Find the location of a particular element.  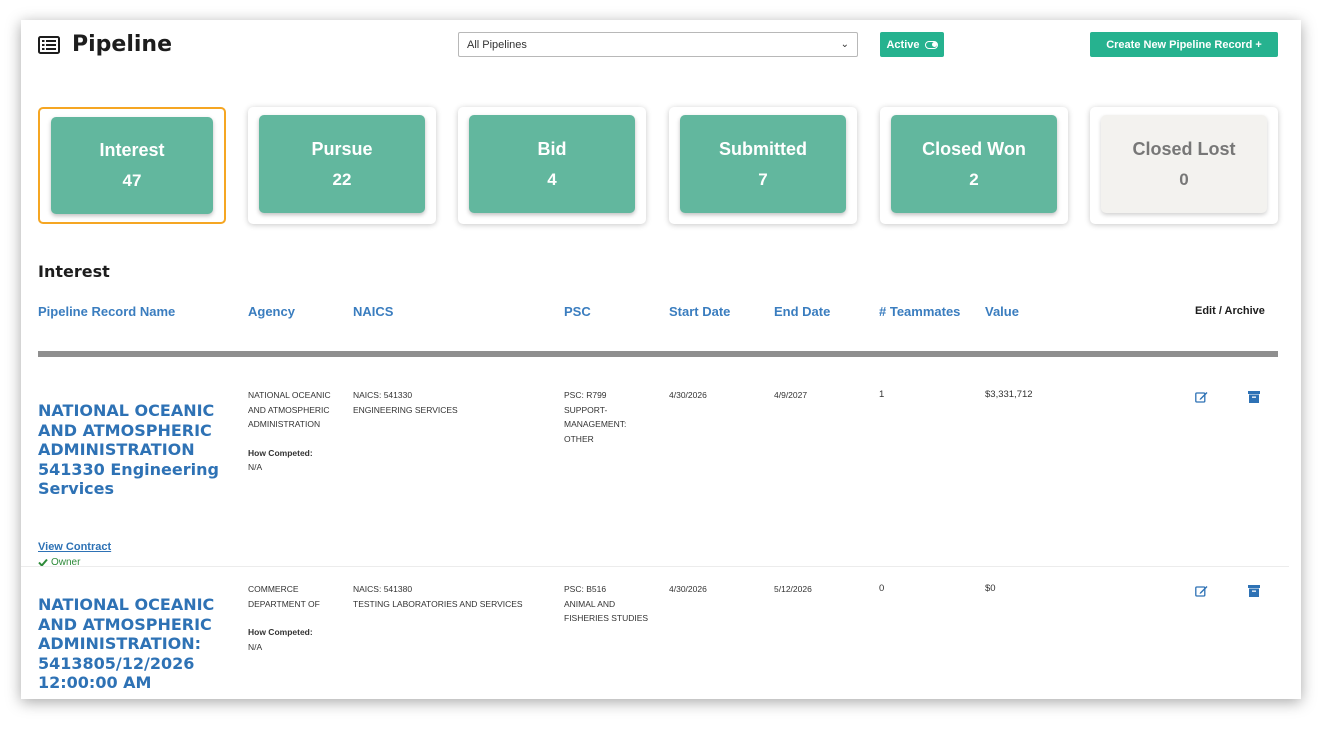

psc-cell: PSC: R799 SUPPORT- MANAGEMENT: OTHER is located at coordinates (595, 417).